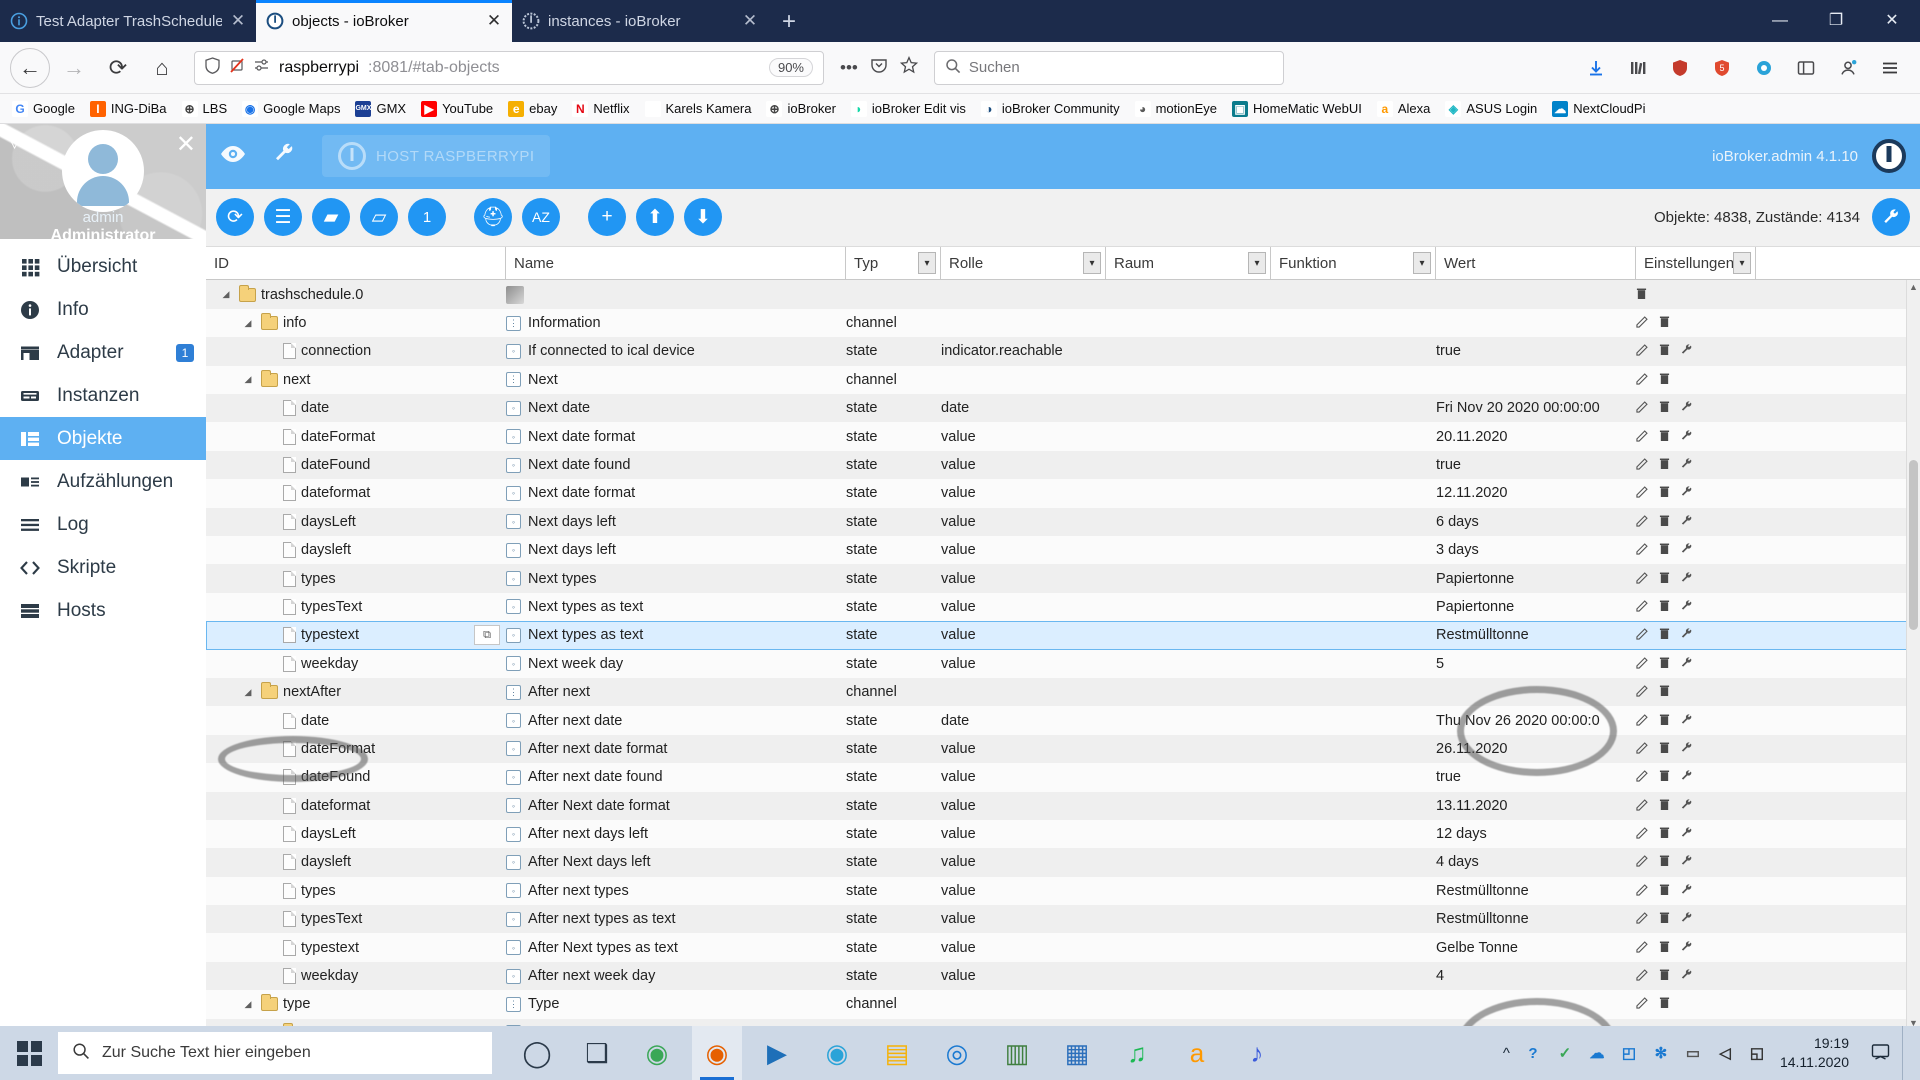  Describe the element at coordinates (1819, 1053) in the screenshot. I see `taskbar-clock: 19:19 14.11.2020` at that location.